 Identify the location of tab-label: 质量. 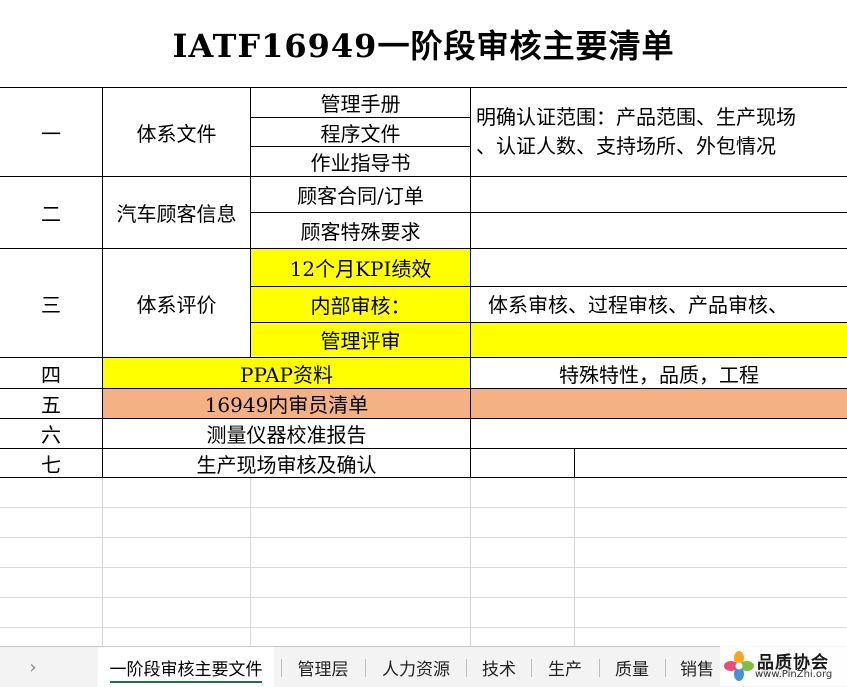
(632, 669).